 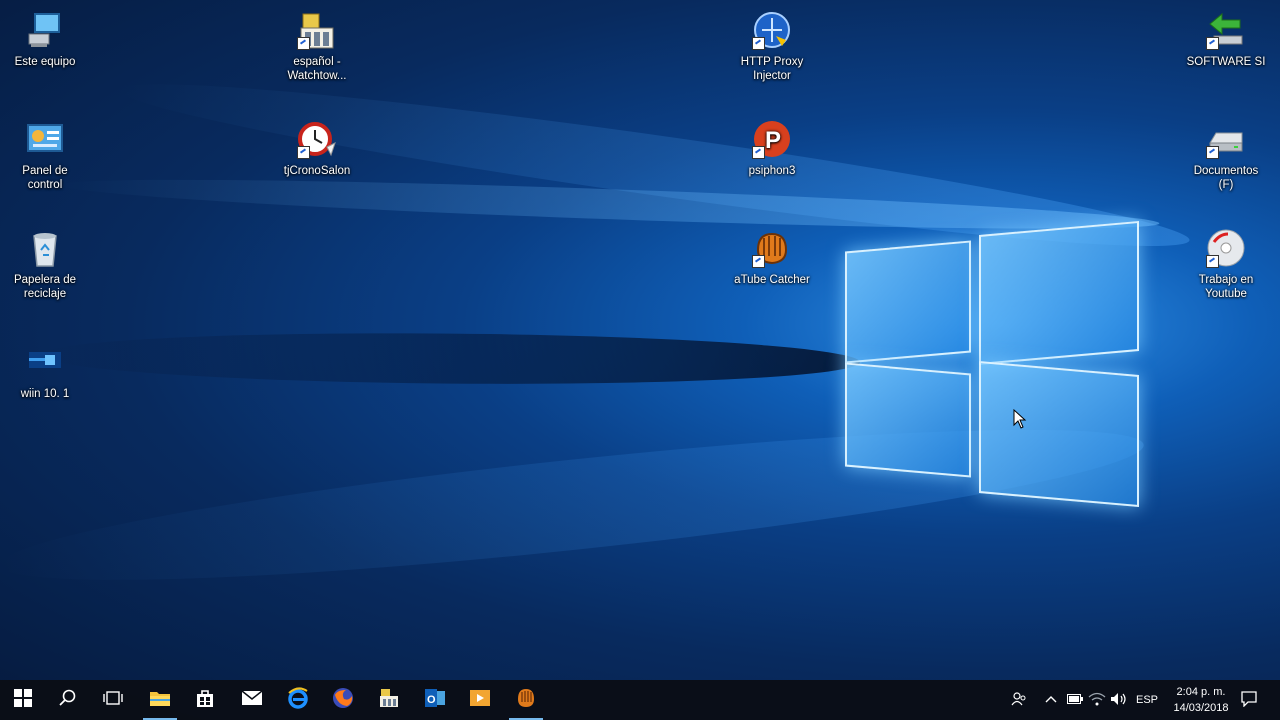 What do you see at coordinates (772, 171) in the screenshot?
I see `icon-label: psiphon3` at bounding box center [772, 171].